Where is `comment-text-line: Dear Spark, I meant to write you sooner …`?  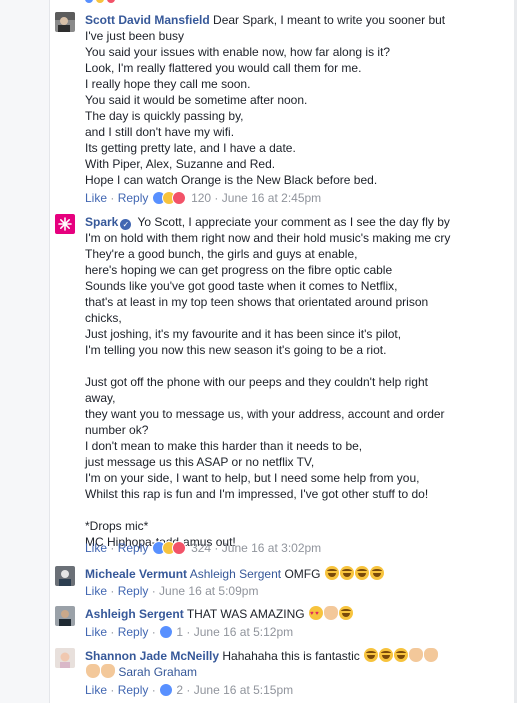 comment-text-line: Dear Spark, I meant to write you sooner … is located at coordinates (329, 20).